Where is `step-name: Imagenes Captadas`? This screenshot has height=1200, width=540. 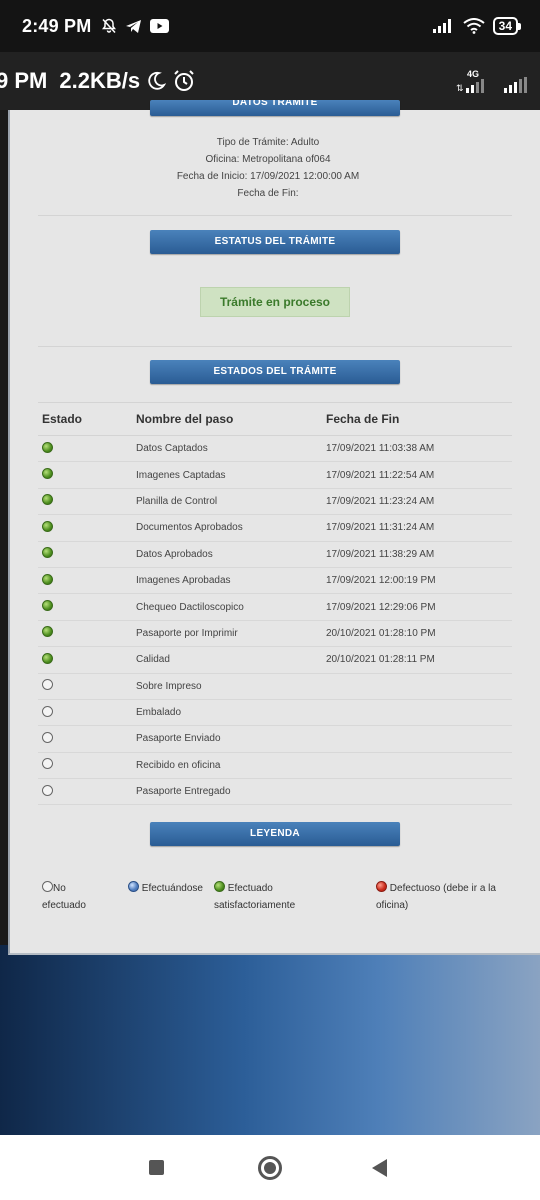 step-name: Imagenes Captadas is located at coordinates (181, 475).